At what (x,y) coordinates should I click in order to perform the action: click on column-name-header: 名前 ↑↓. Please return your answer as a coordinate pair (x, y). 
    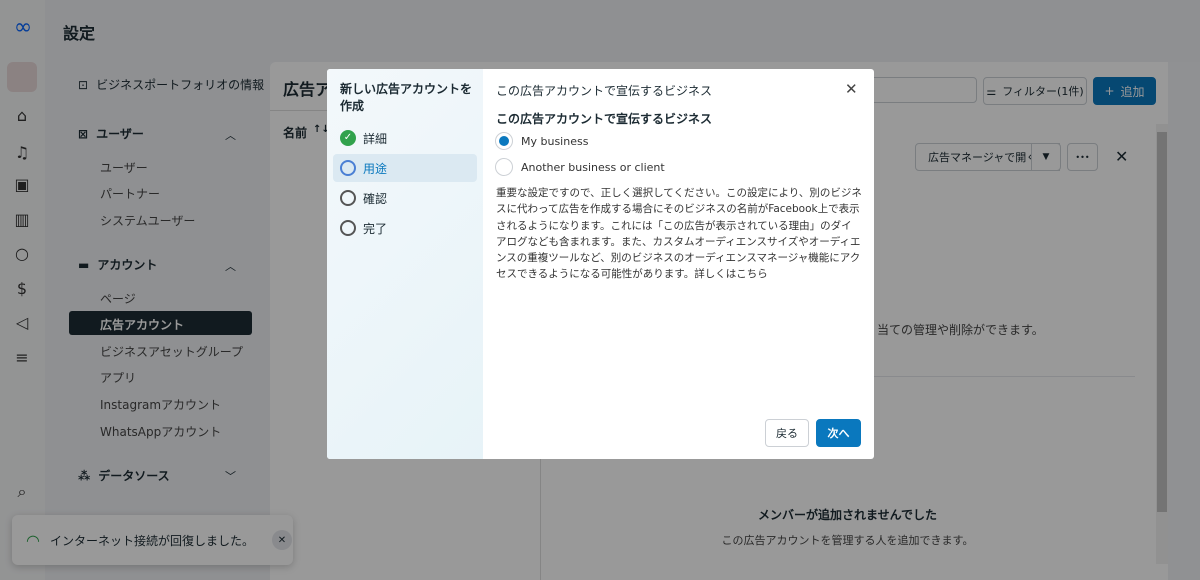
    Looking at the image, I should click on (306, 132).